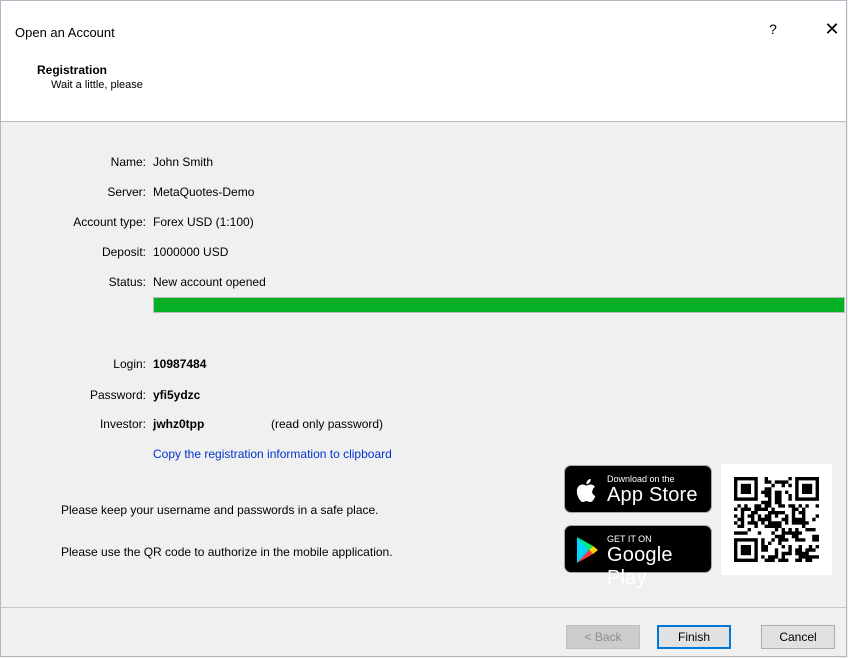  Describe the element at coordinates (126, 192) in the screenshot. I see `server-label: Server:` at that location.